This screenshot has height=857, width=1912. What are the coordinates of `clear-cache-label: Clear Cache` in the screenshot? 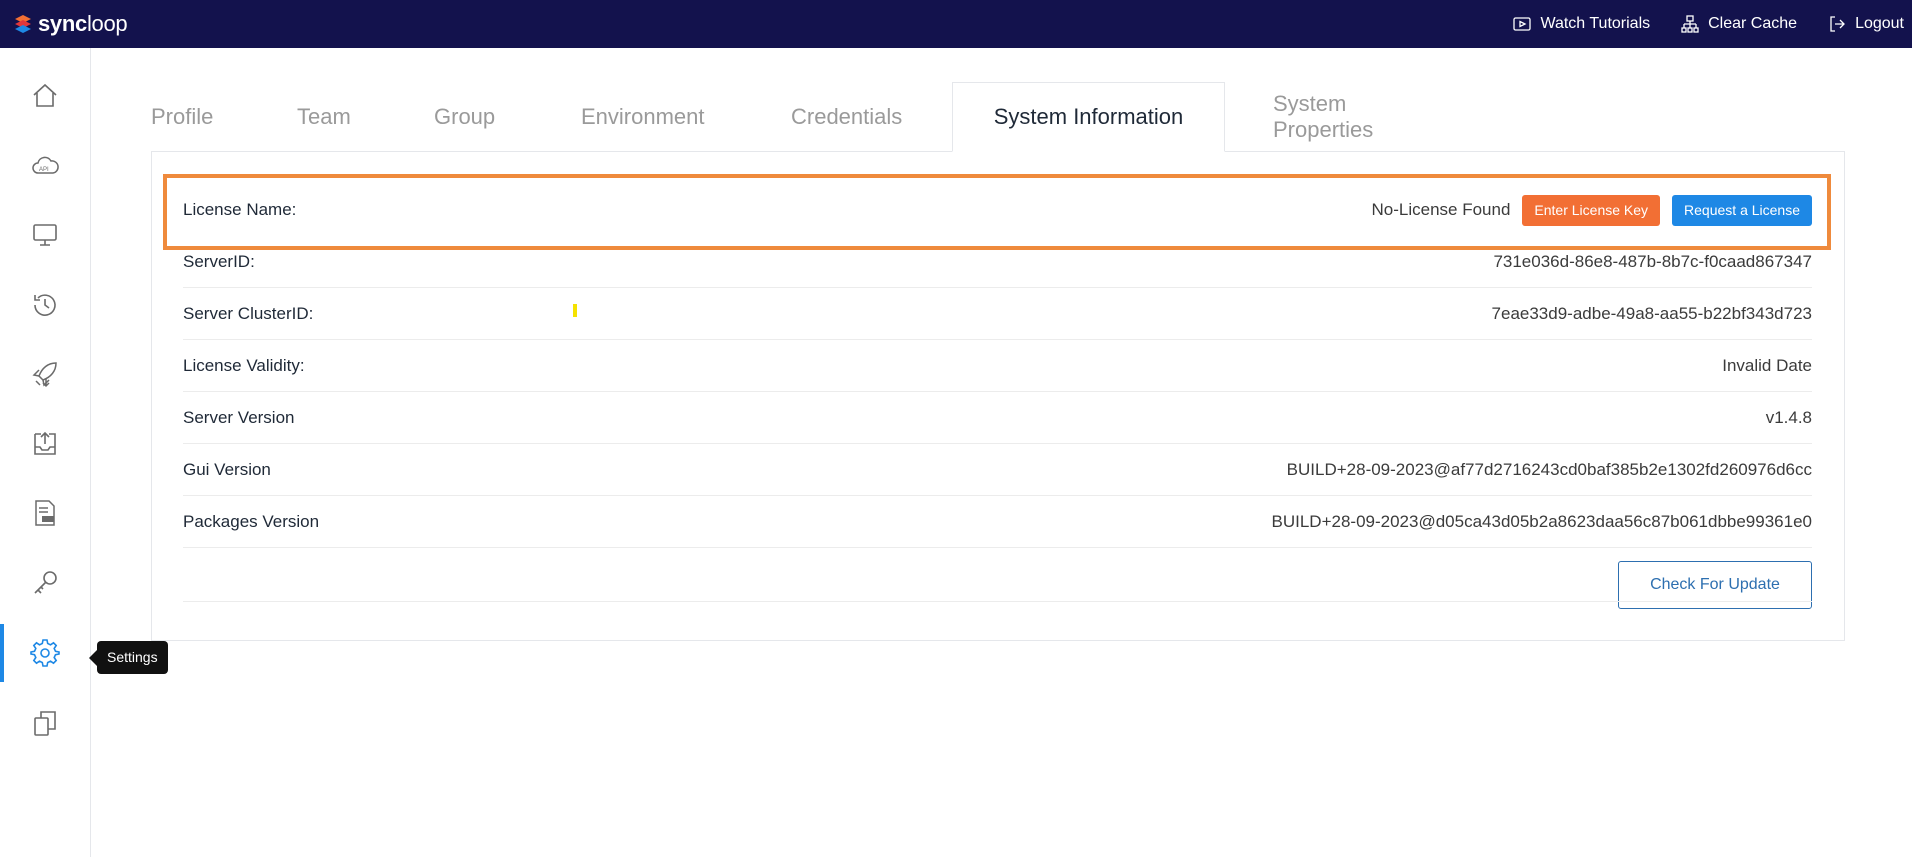 It's located at (1753, 23).